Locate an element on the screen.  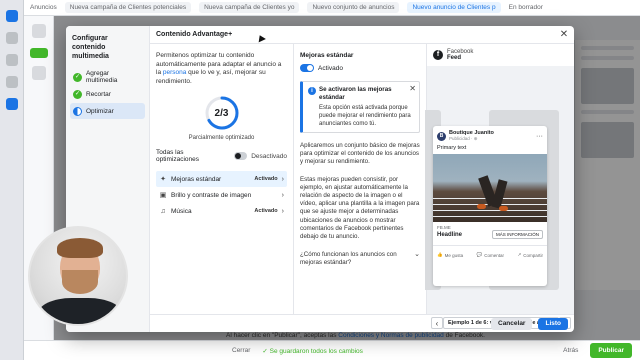
preview-header: f Facebook Feed is located at coordinates (500, 55).